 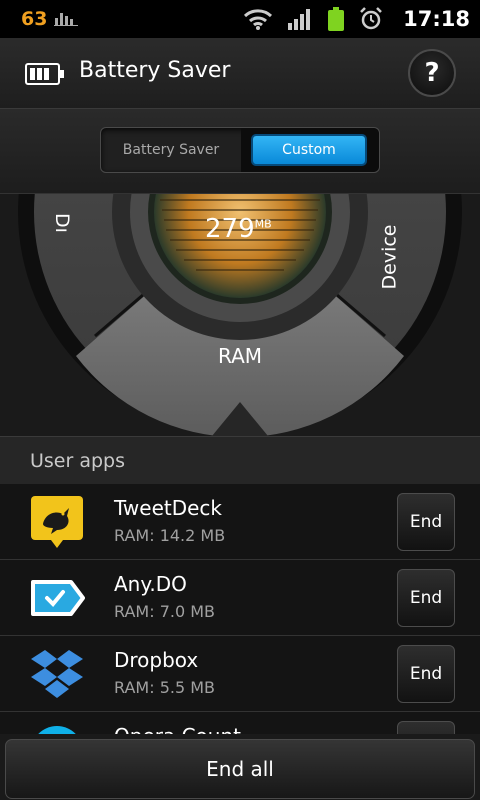 What do you see at coordinates (155, 70) in the screenshot?
I see `page-title: Battery Saver` at bounding box center [155, 70].